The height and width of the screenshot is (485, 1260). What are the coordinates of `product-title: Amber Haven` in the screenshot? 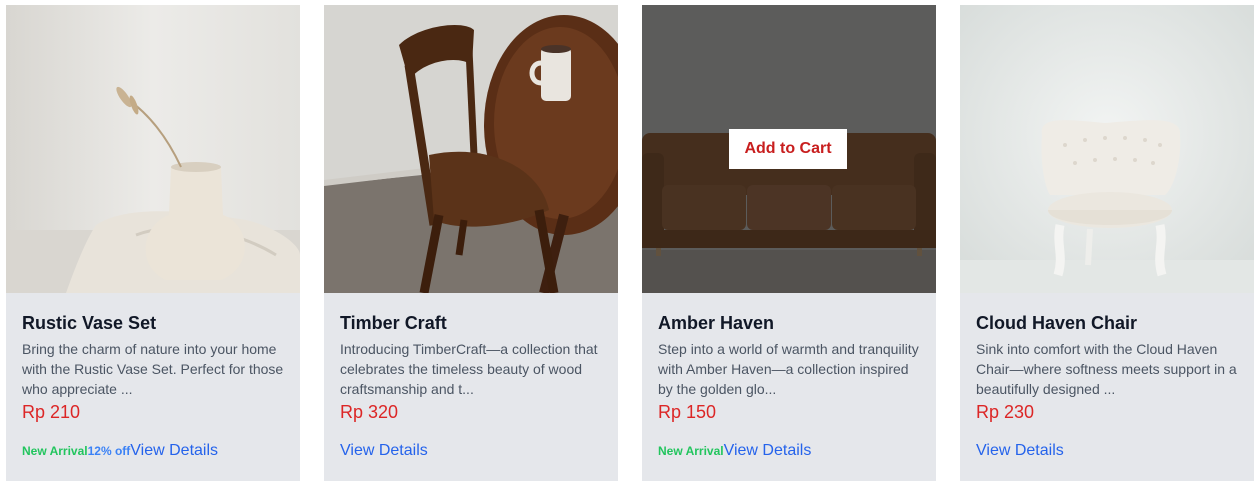 It's located at (789, 323).